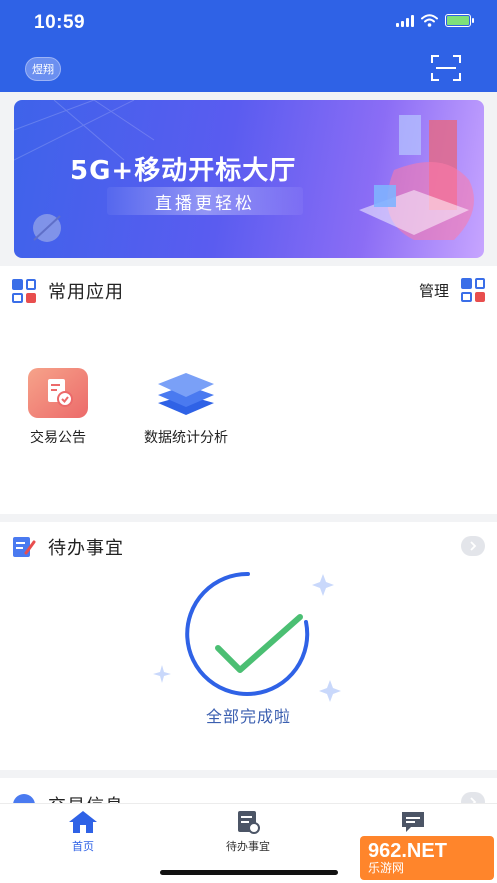 Image resolution: width=497 pixels, height=883 pixels. What do you see at coordinates (249, 872) in the screenshot?
I see `home-indicator` at bounding box center [249, 872].